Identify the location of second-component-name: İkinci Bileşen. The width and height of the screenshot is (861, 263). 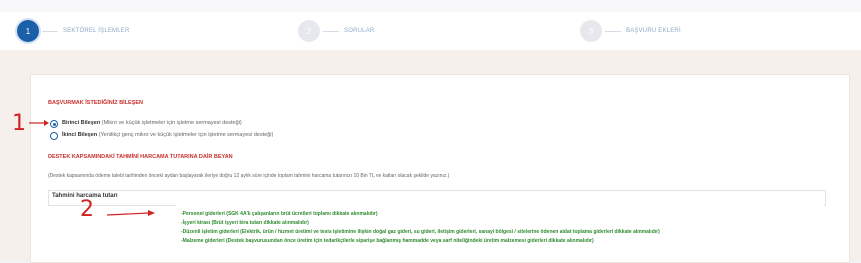
(80, 135).